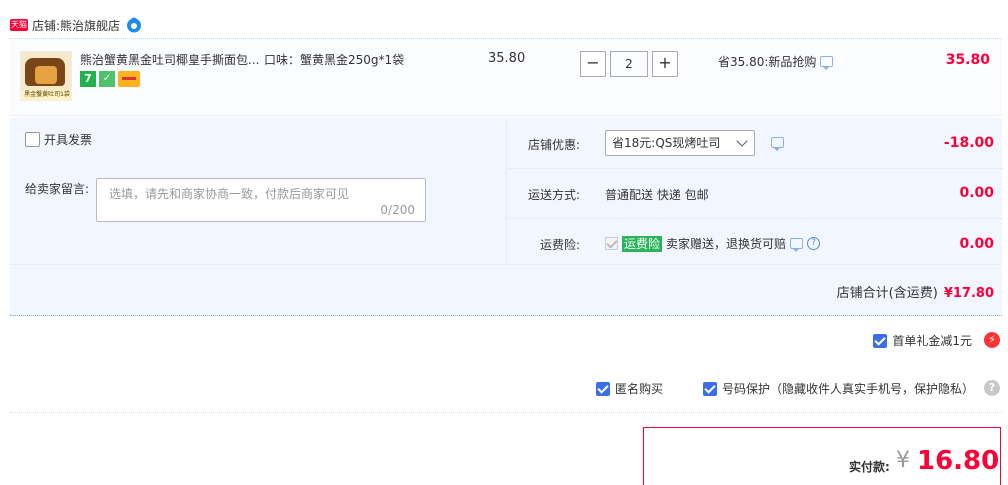 The width and height of the screenshot is (1008, 485). I want to click on thumbnail-caption: 黑金蟹黄吐司1袋, so click(46, 95).